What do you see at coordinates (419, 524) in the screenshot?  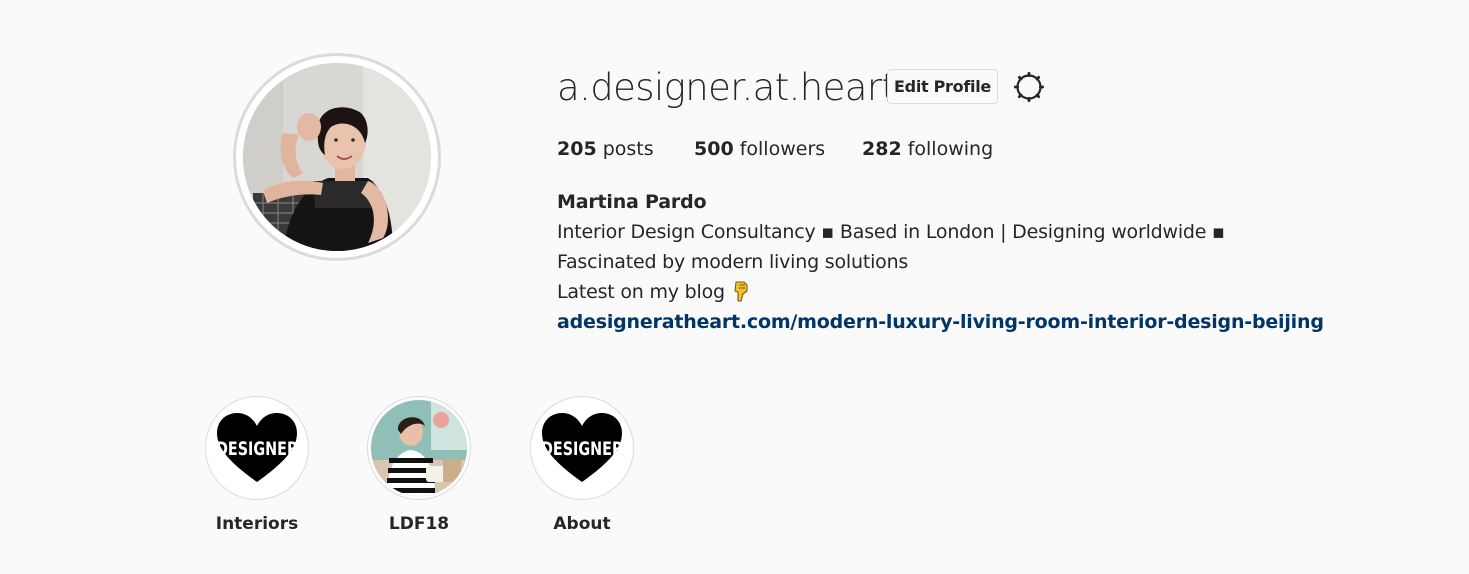 I see `highlight-label: LDF18` at bounding box center [419, 524].